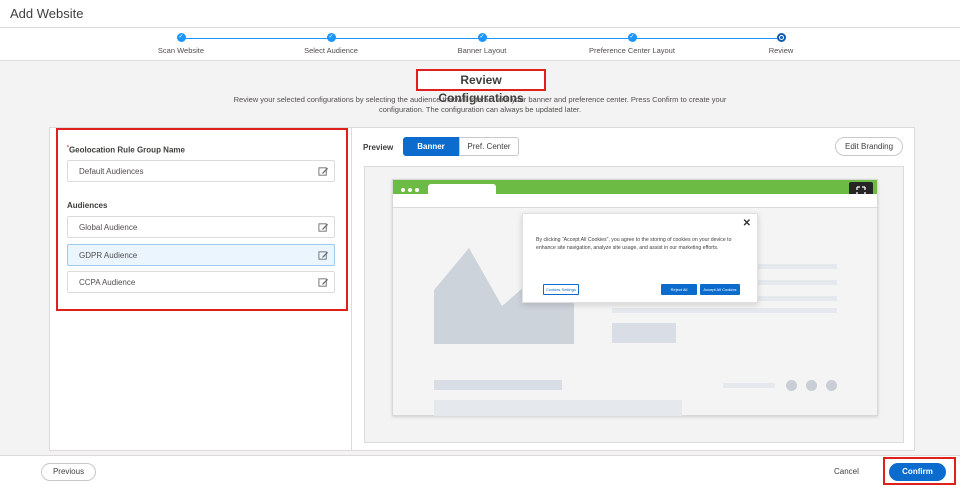  I want to click on placeholder-heading, so click(498, 385).